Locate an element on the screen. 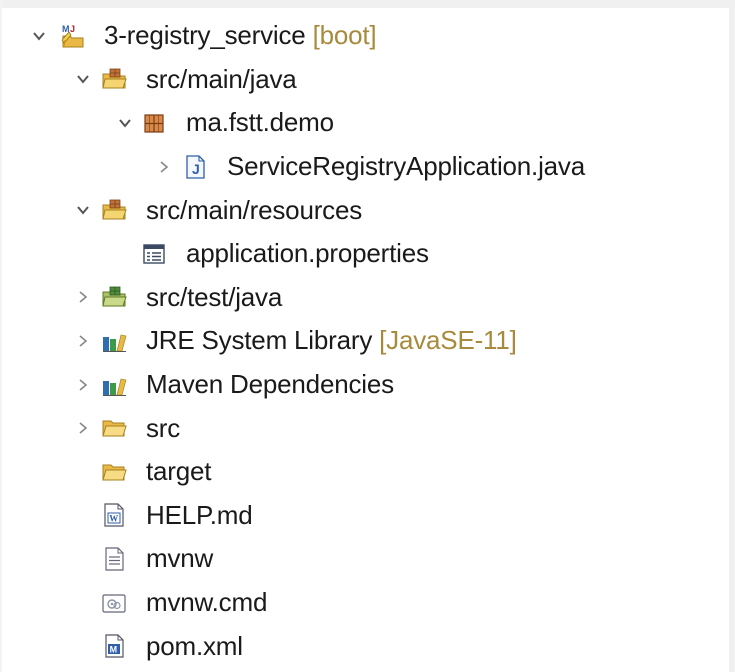  tree-item-properties-file: application.properties is located at coordinates (364, 254).